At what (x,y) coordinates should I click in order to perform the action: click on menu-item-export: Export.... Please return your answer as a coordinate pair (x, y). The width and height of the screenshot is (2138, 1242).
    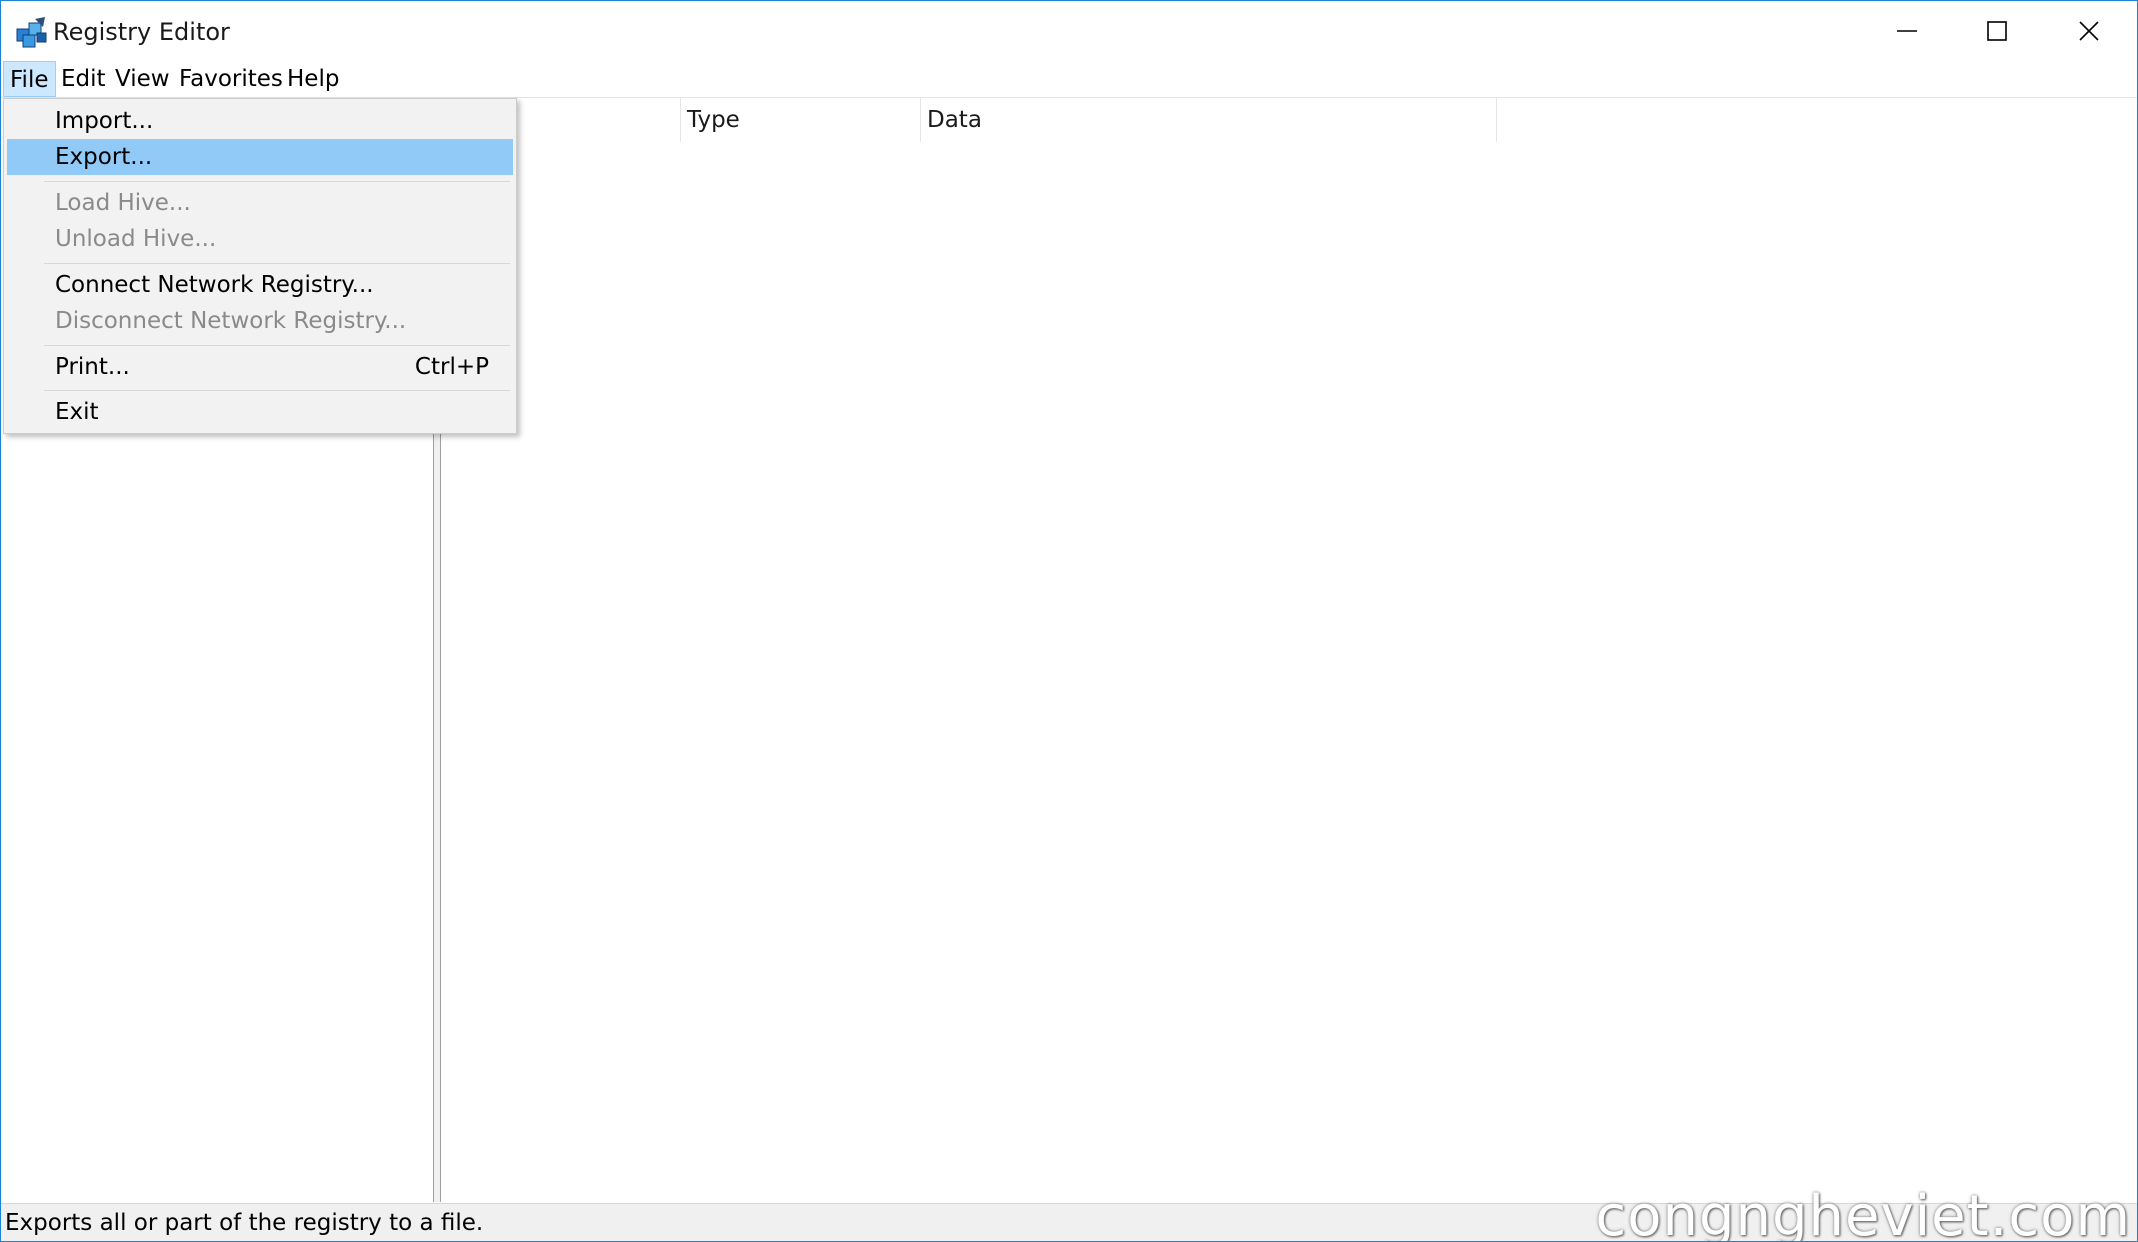
    Looking at the image, I should click on (260, 157).